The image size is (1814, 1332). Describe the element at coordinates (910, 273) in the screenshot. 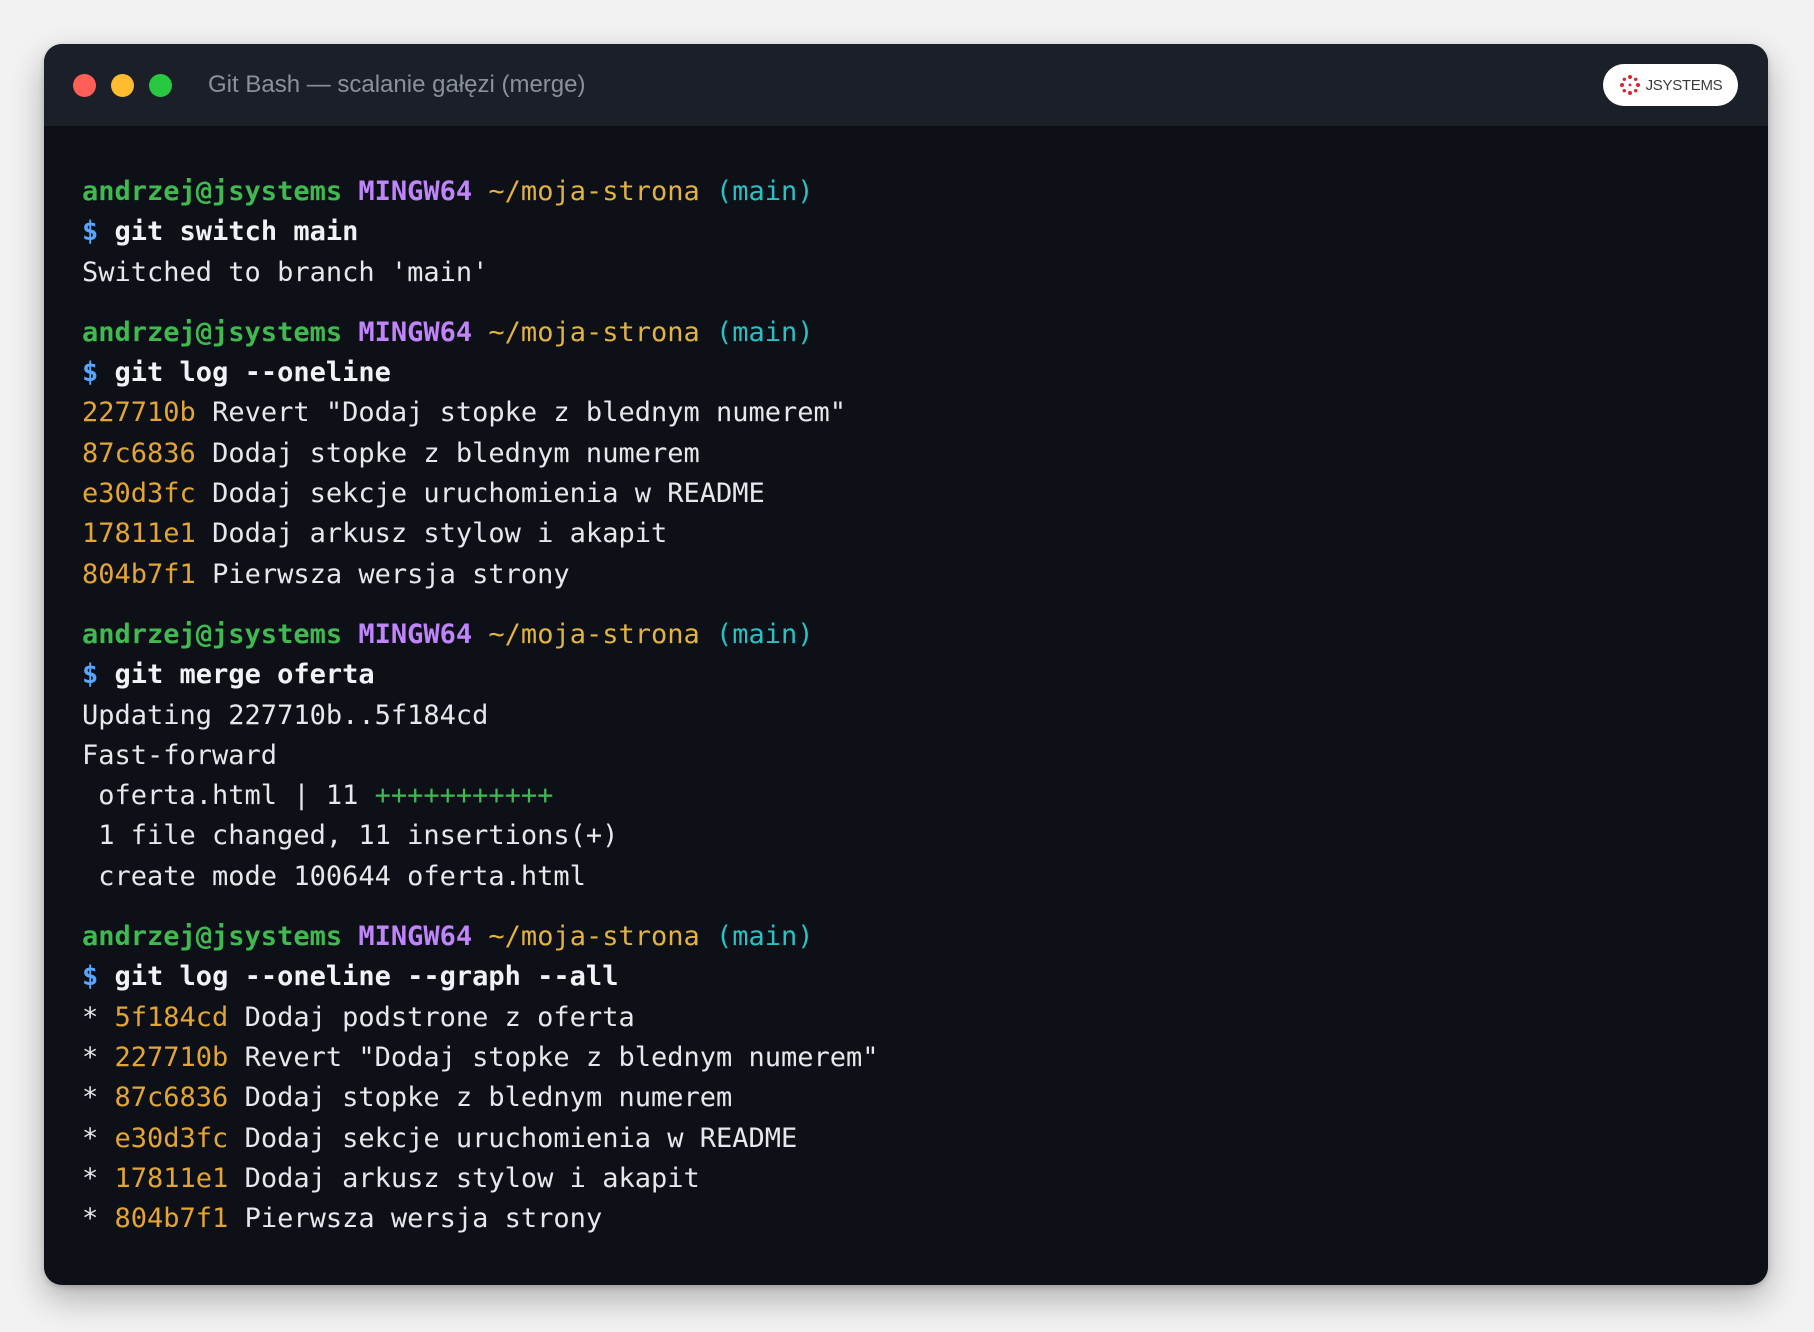

I see `output-line: Switched to branch 'main'` at that location.